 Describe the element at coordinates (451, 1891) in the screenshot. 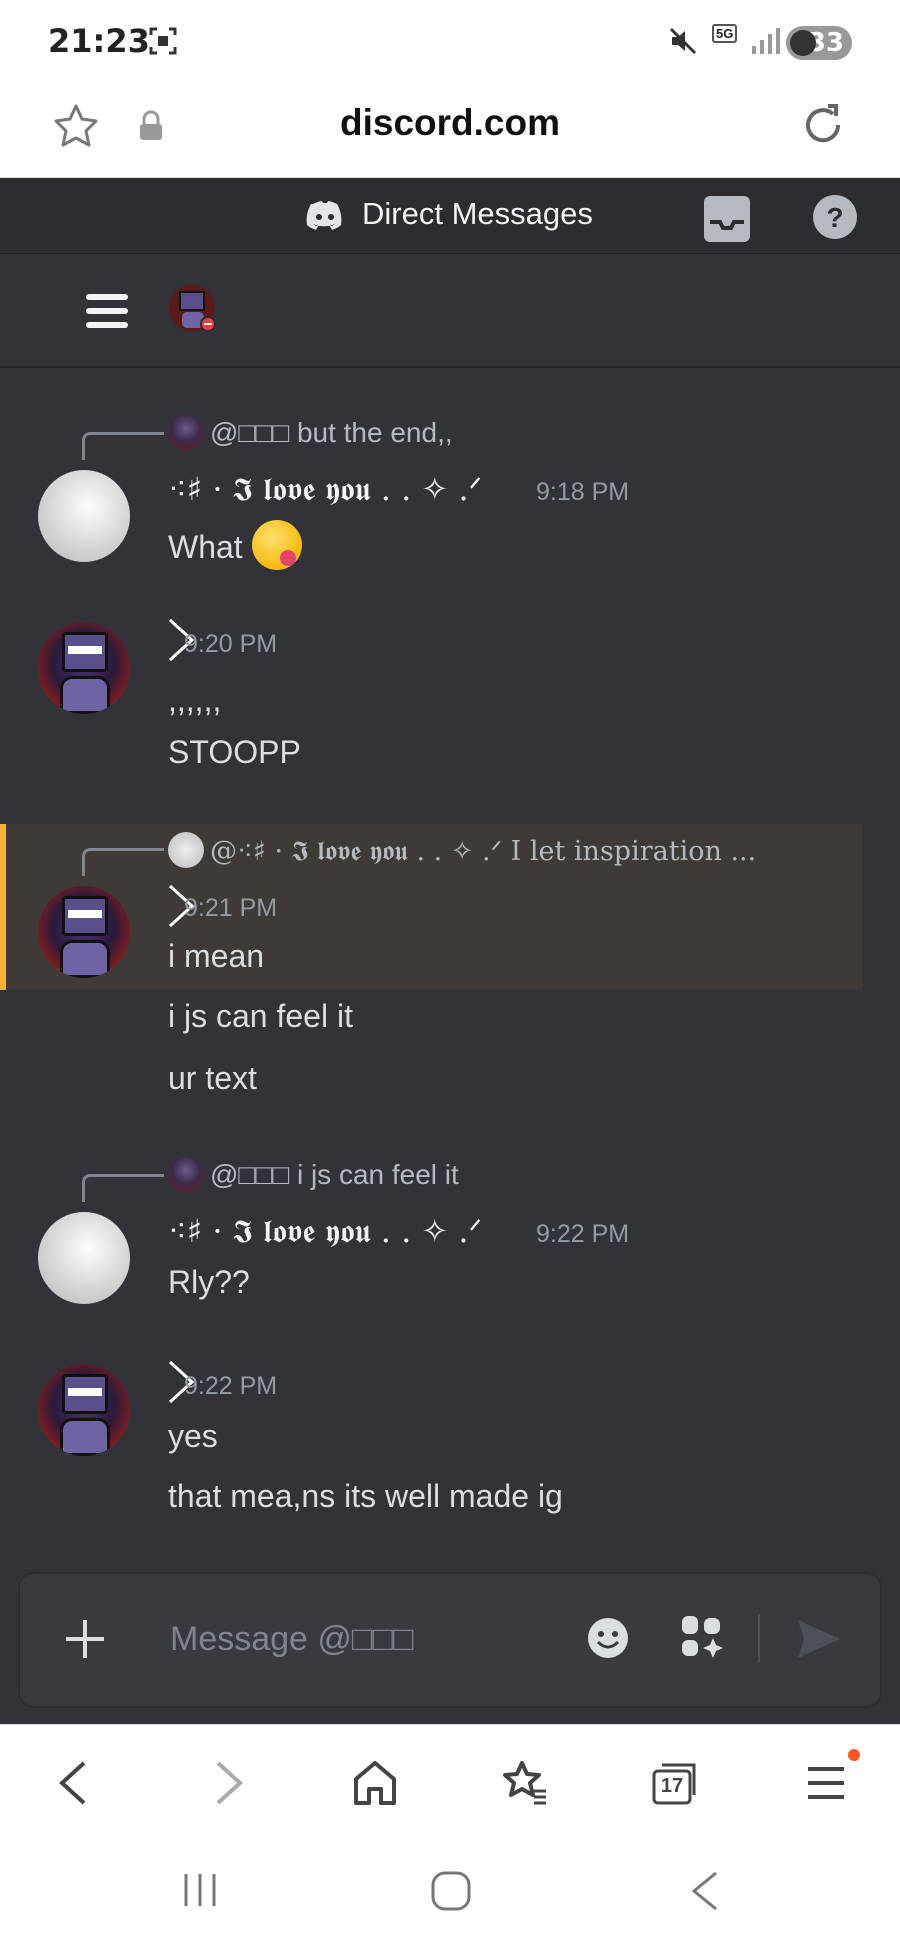

I see `home-button-icon` at that location.